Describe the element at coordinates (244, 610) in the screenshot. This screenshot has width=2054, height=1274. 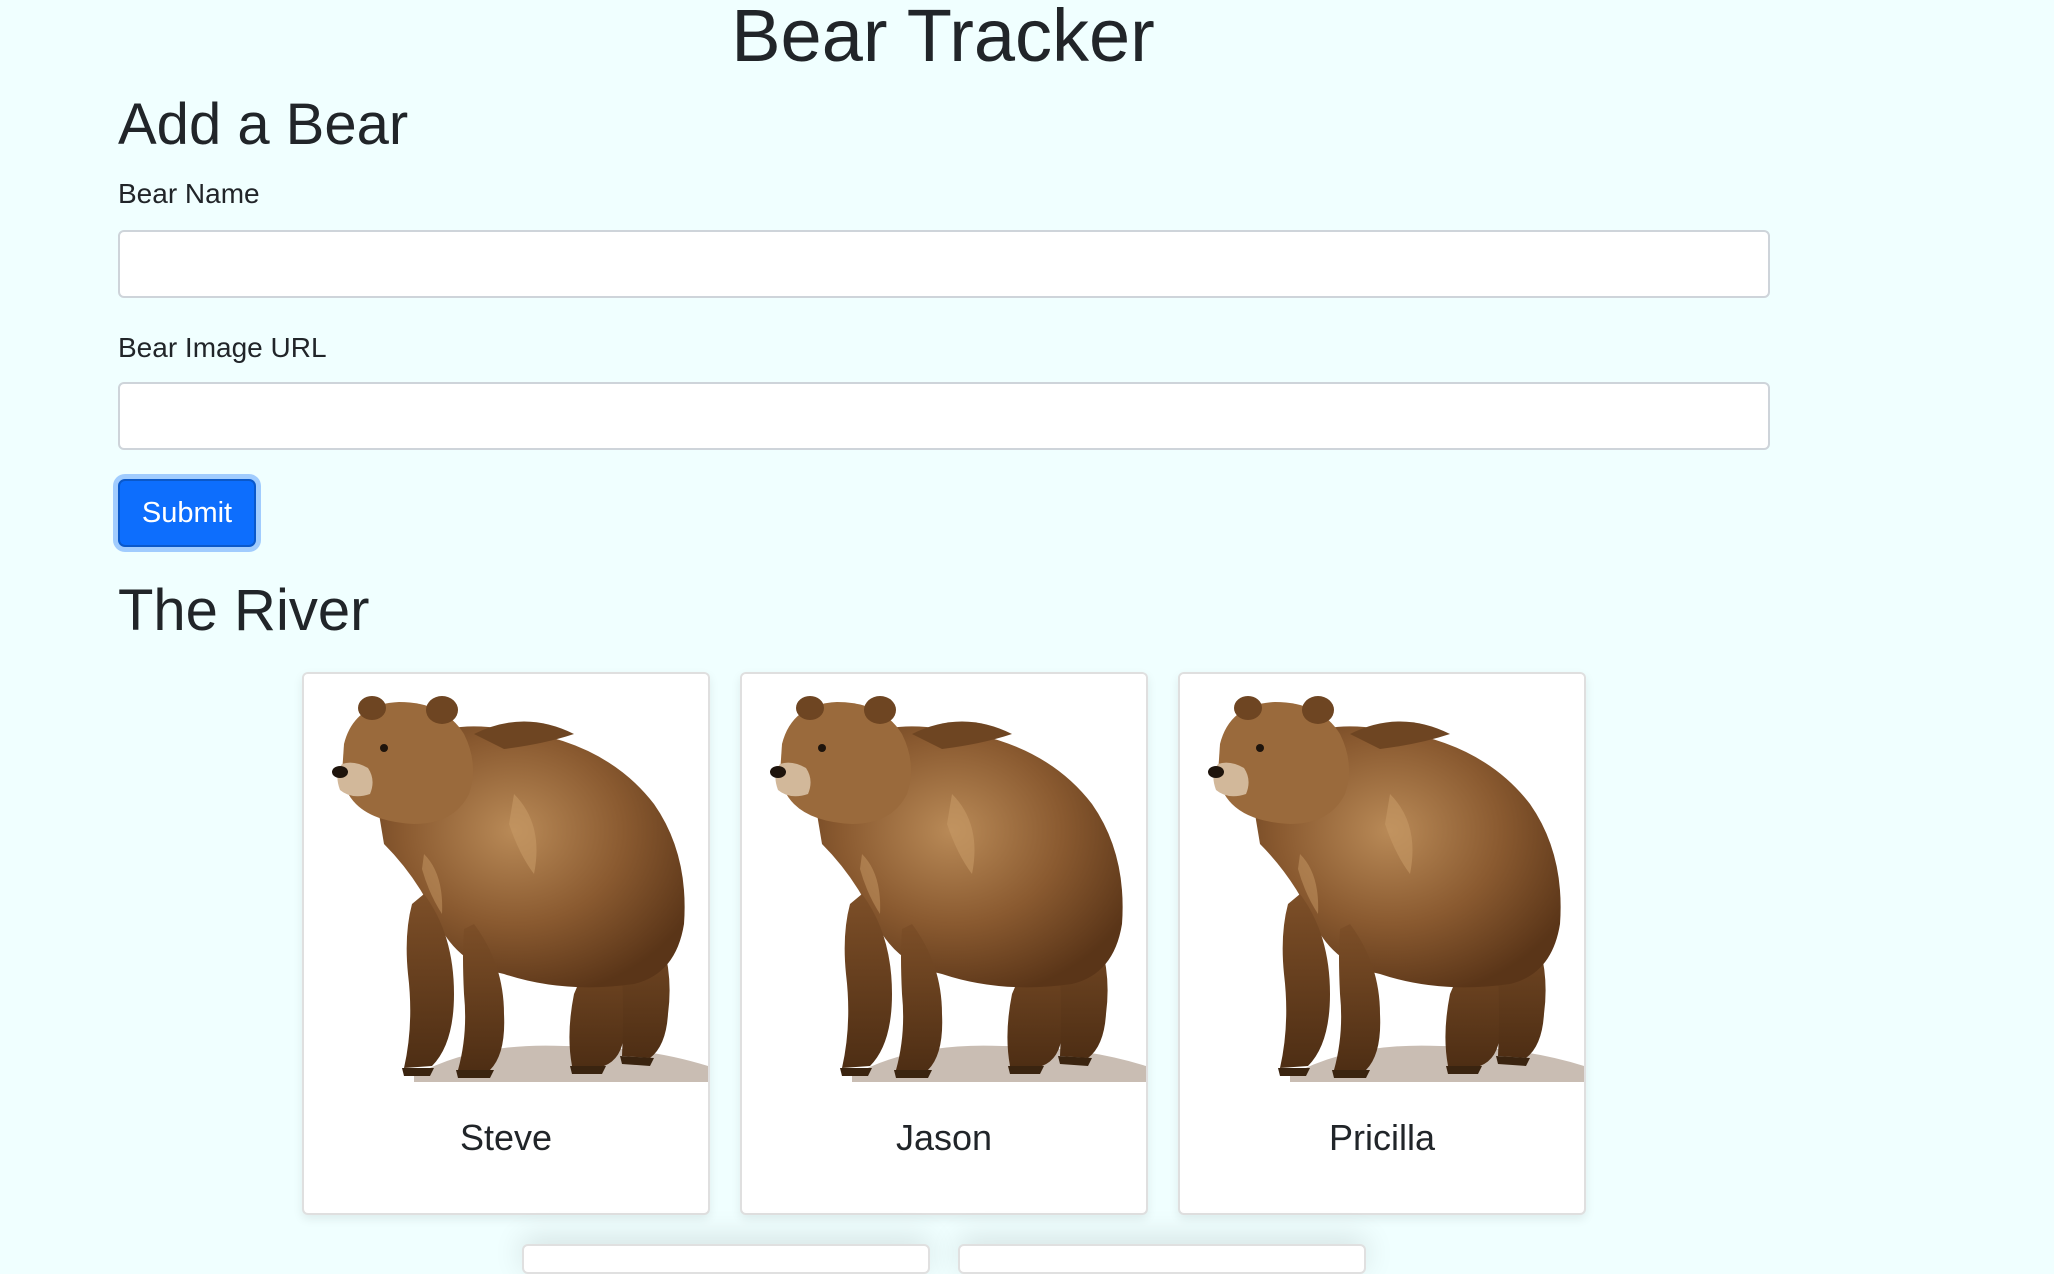
I see `river-heading: The River` at that location.